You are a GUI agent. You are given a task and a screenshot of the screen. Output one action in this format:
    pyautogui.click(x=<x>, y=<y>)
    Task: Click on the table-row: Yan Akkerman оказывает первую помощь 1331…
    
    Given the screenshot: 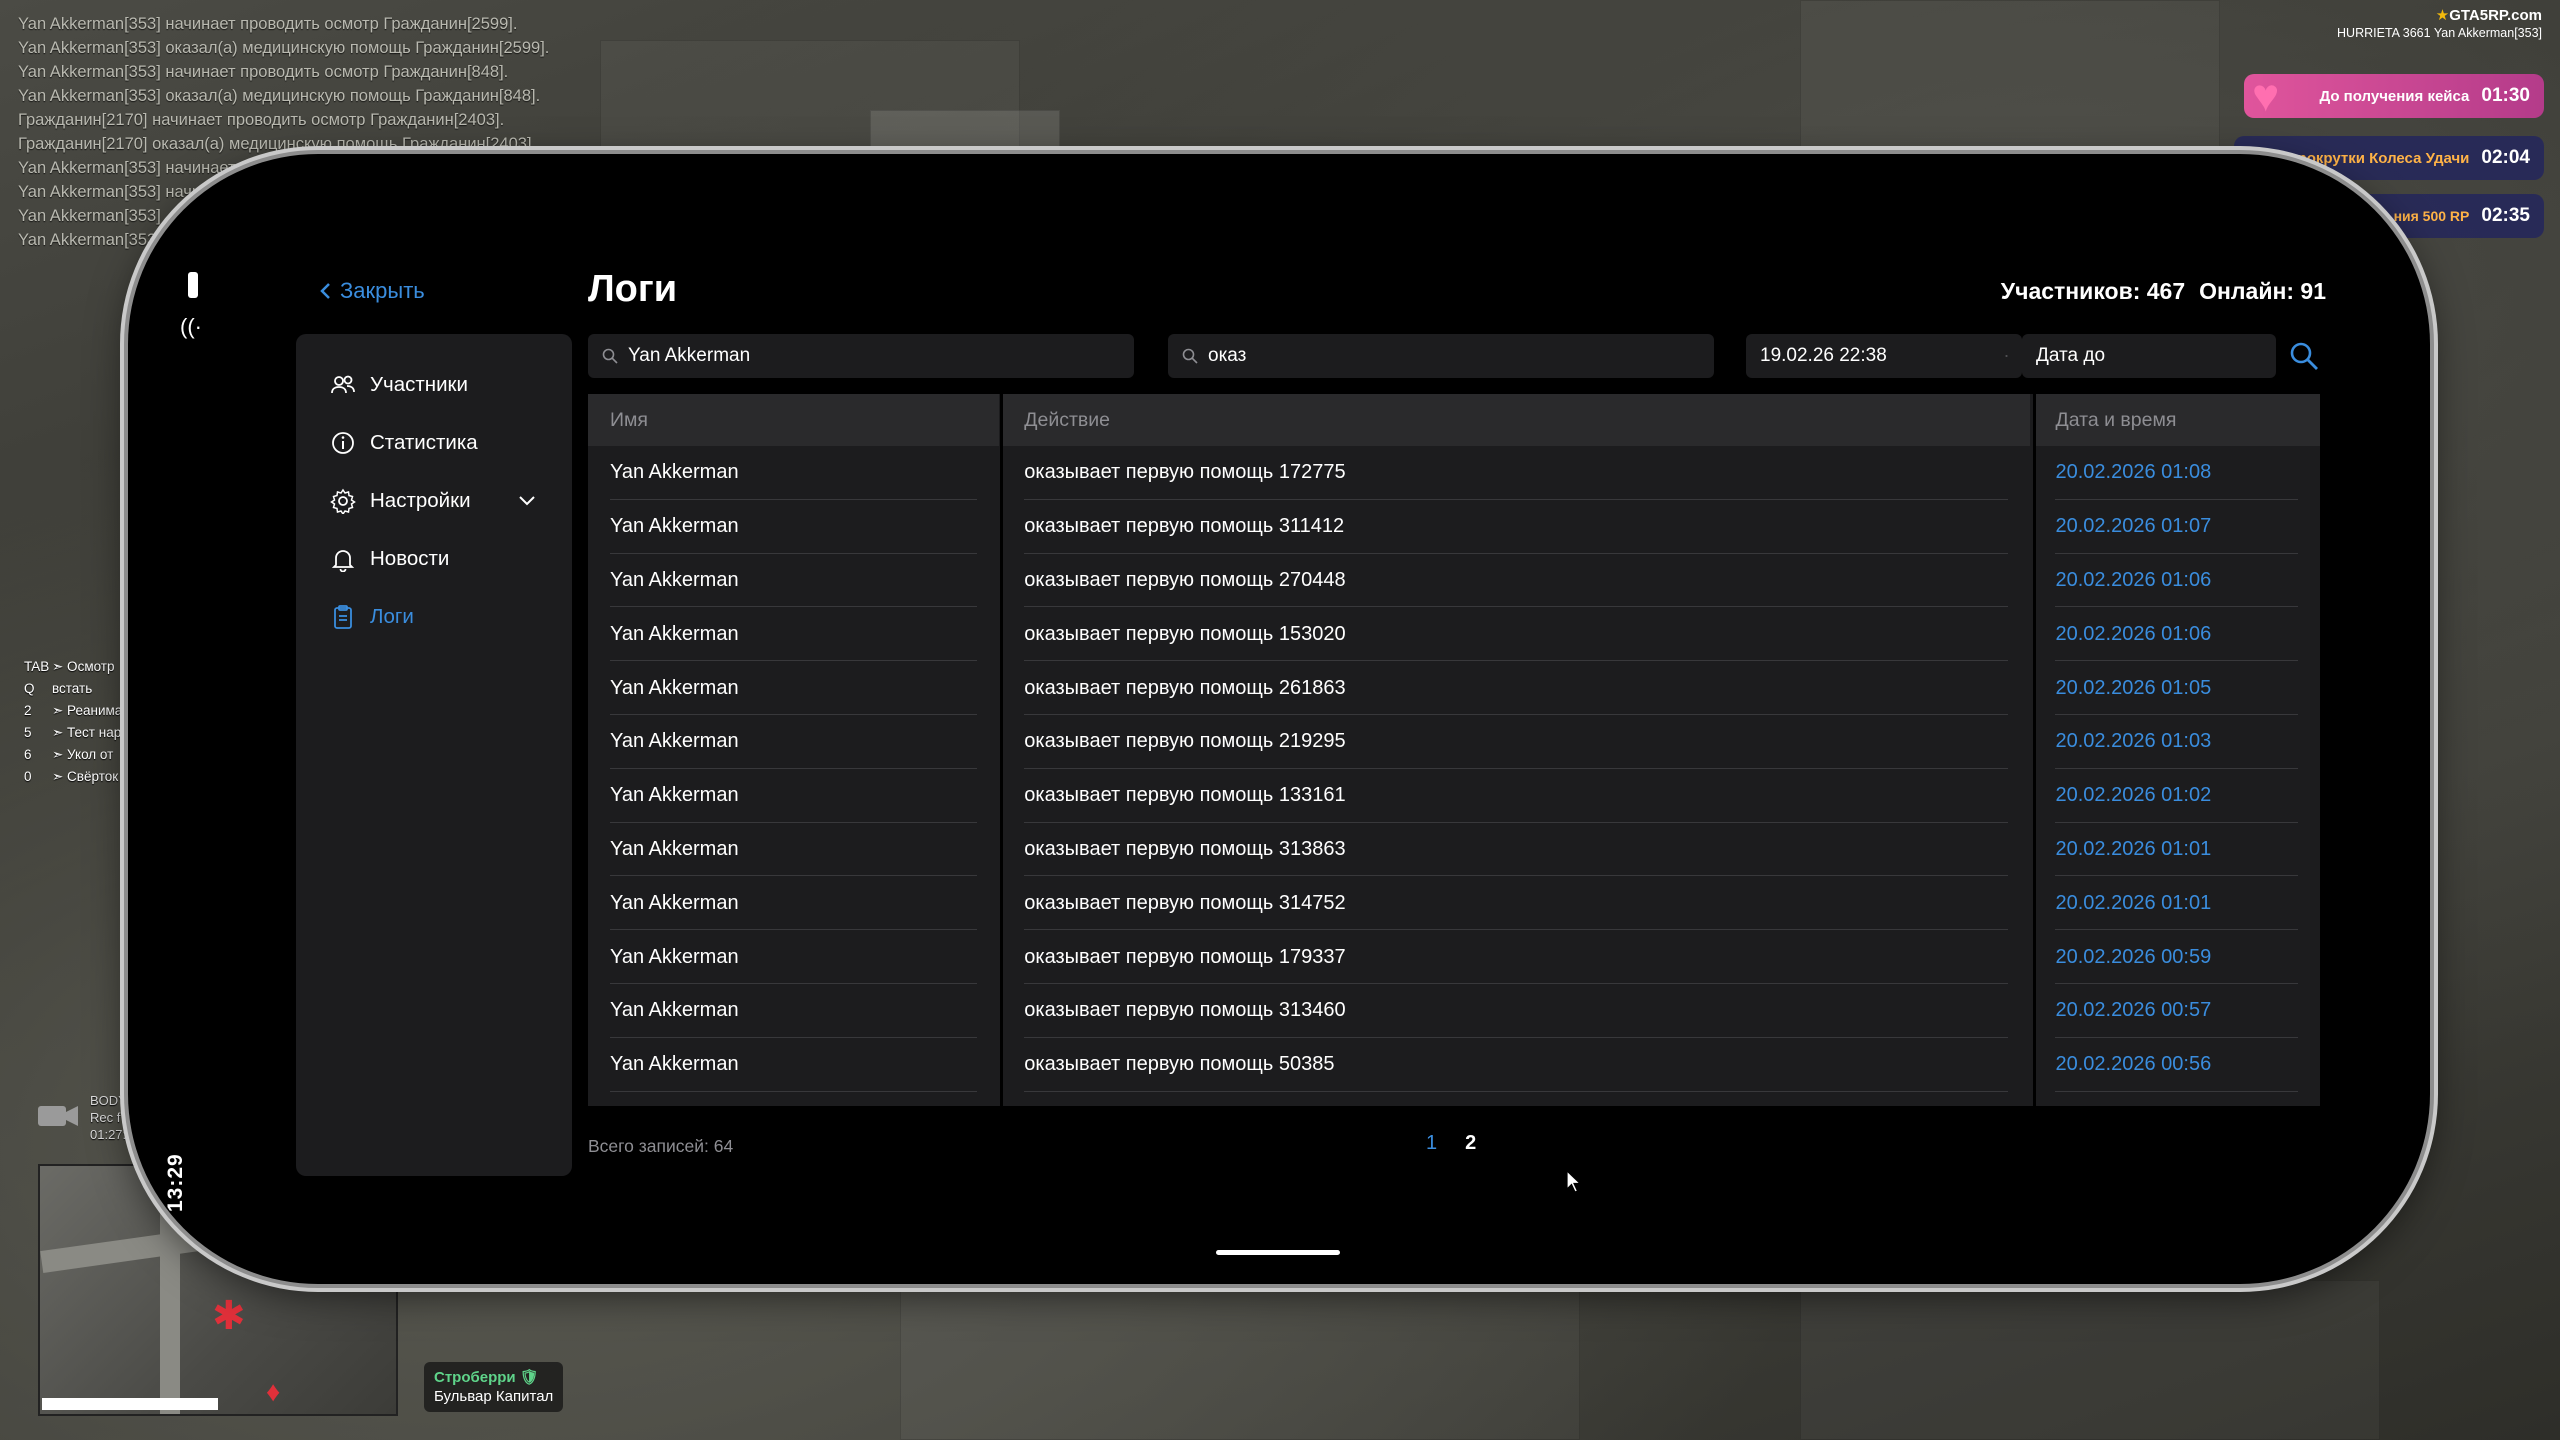 What is the action you would take?
    pyautogui.click(x=1454, y=796)
    